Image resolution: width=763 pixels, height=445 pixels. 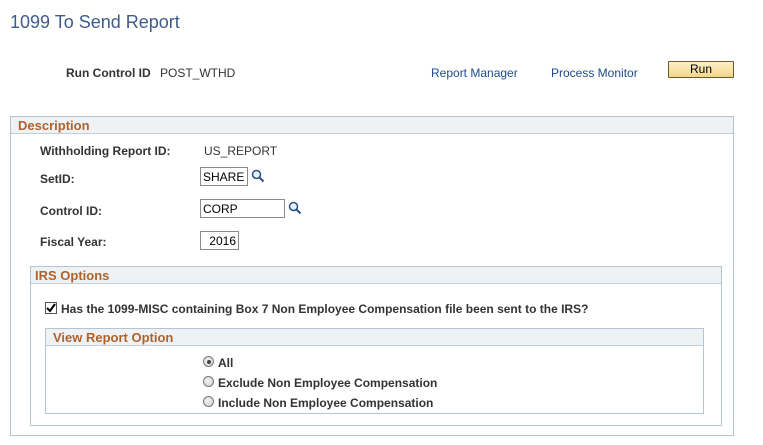 I want to click on run-control-value: POST_WTHD, so click(x=198, y=73).